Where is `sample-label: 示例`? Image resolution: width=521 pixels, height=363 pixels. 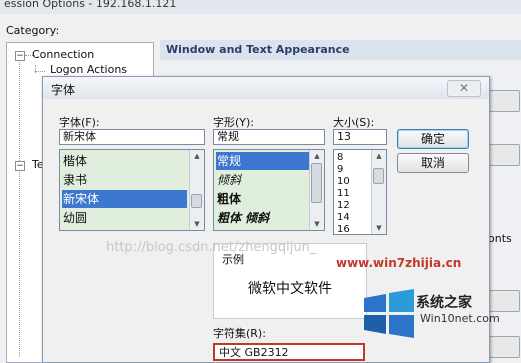
sample-label: 示例 is located at coordinates (233, 259).